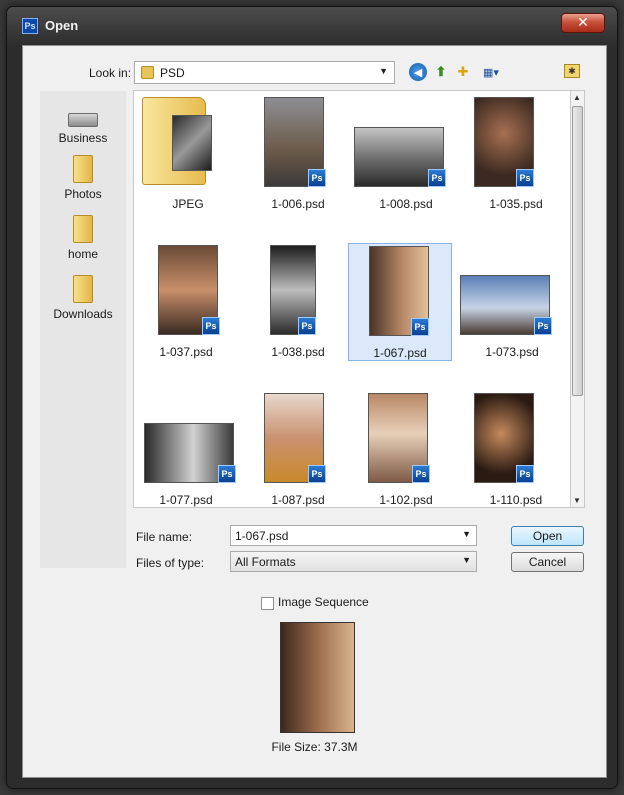 The width and height of the screenshot is (624, 795). What do you see at coordinates (406, 450) in the screenshot?
I see `file-item: Ps 1-102.psd` at bounding box center [406, 450].